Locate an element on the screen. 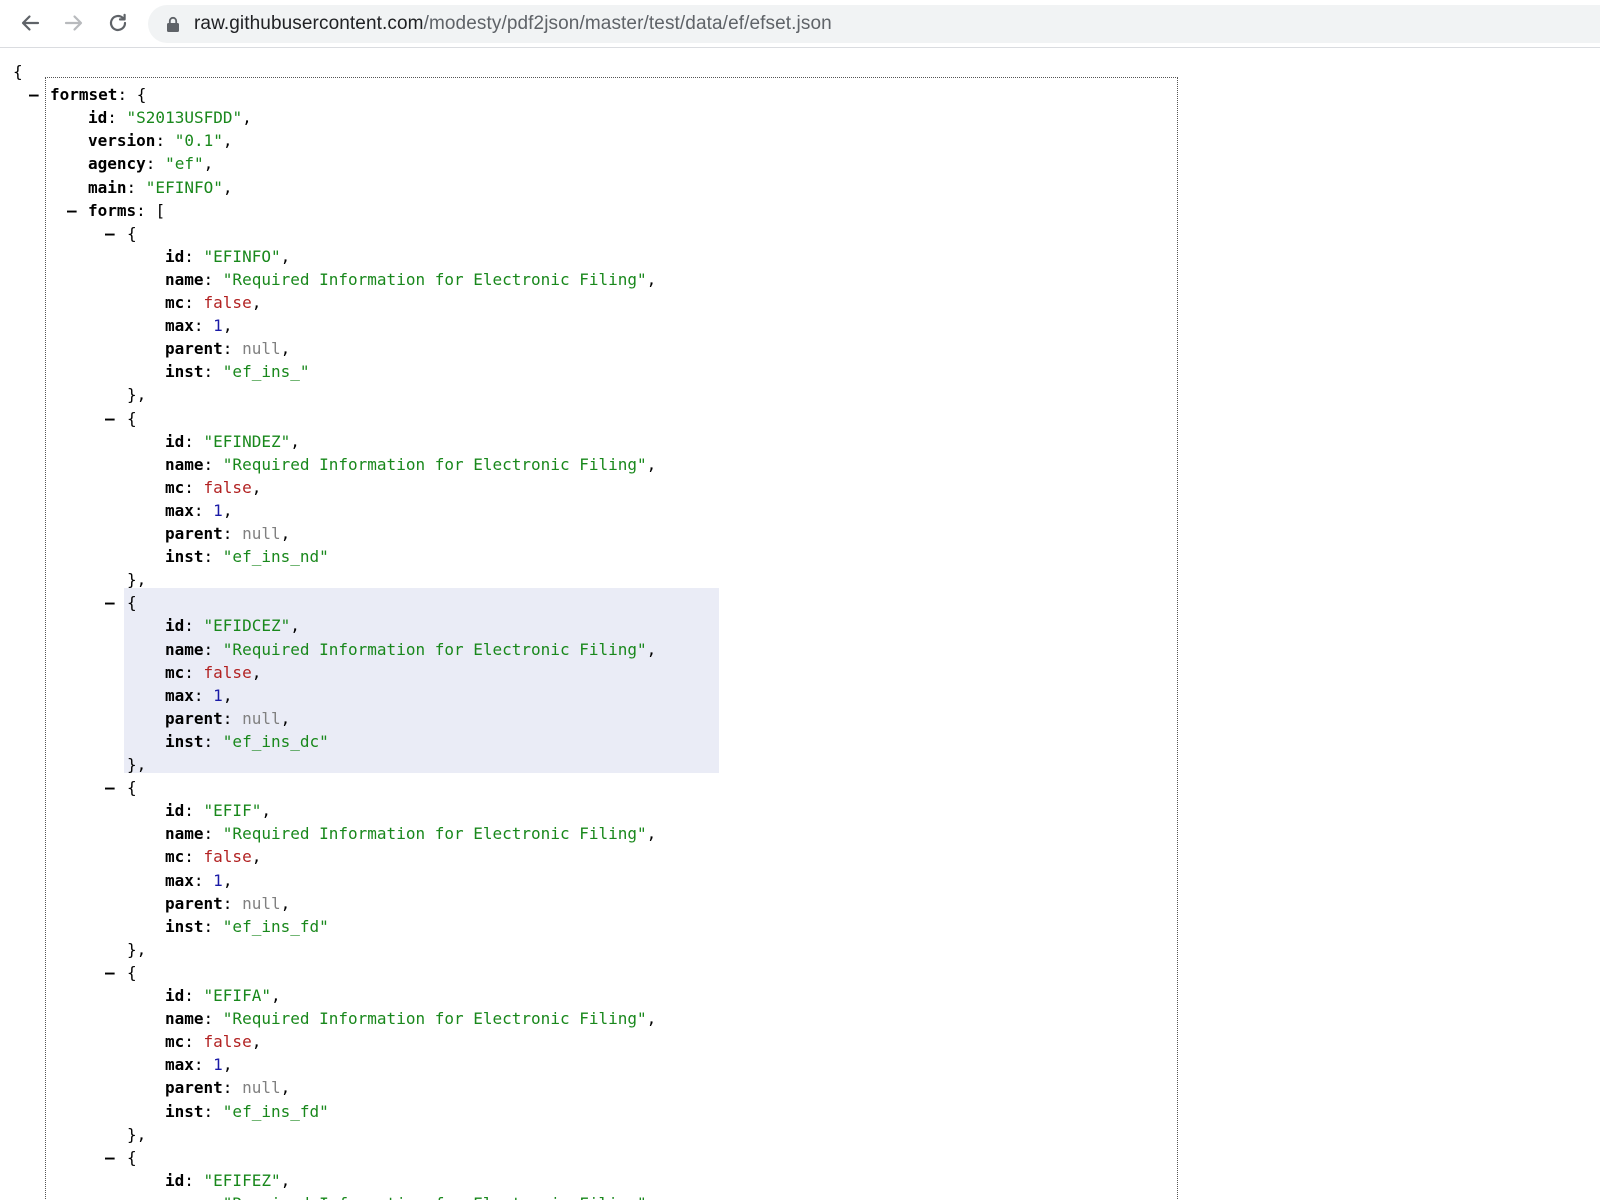 This screenshot has width=1600, height=1200. json-line: id: "EFIFA", is located at coordinates (223, 995).